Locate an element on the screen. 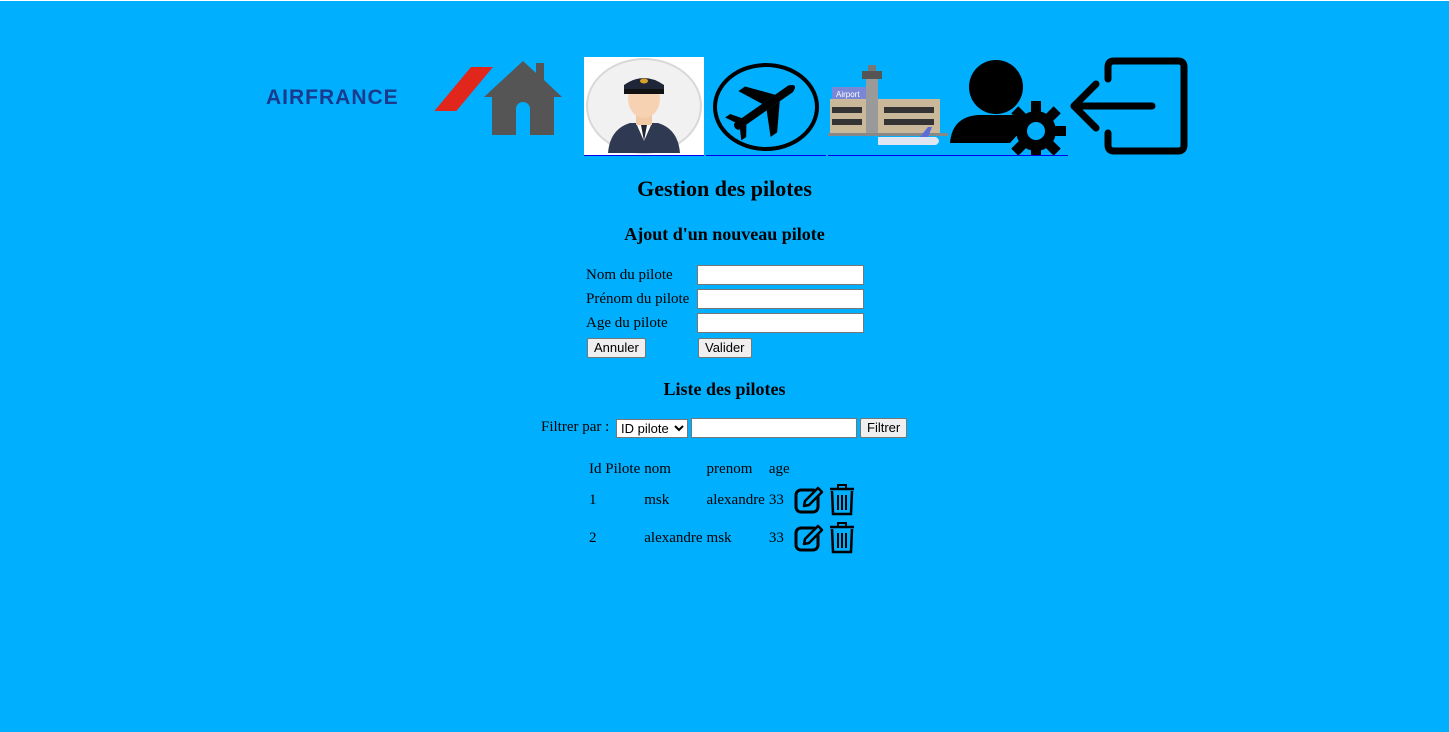  cell-id: 1 is located at coordinates (593, 499).